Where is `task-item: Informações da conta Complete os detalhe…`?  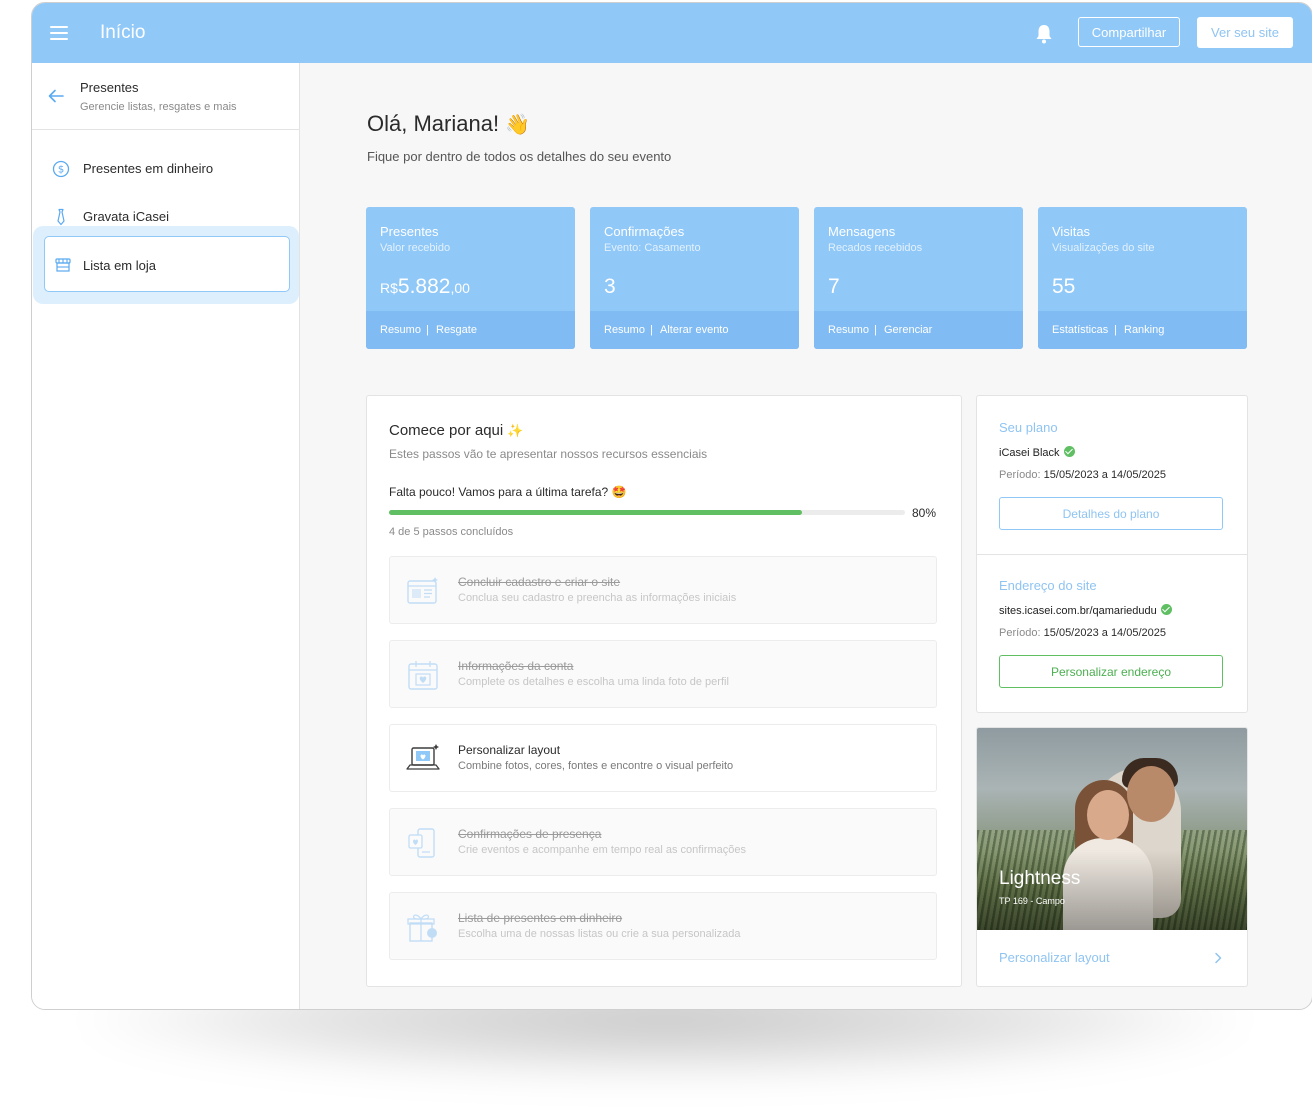 task-item: Informações da conta Complete os detalhe… is located at coordinates (663, 674).